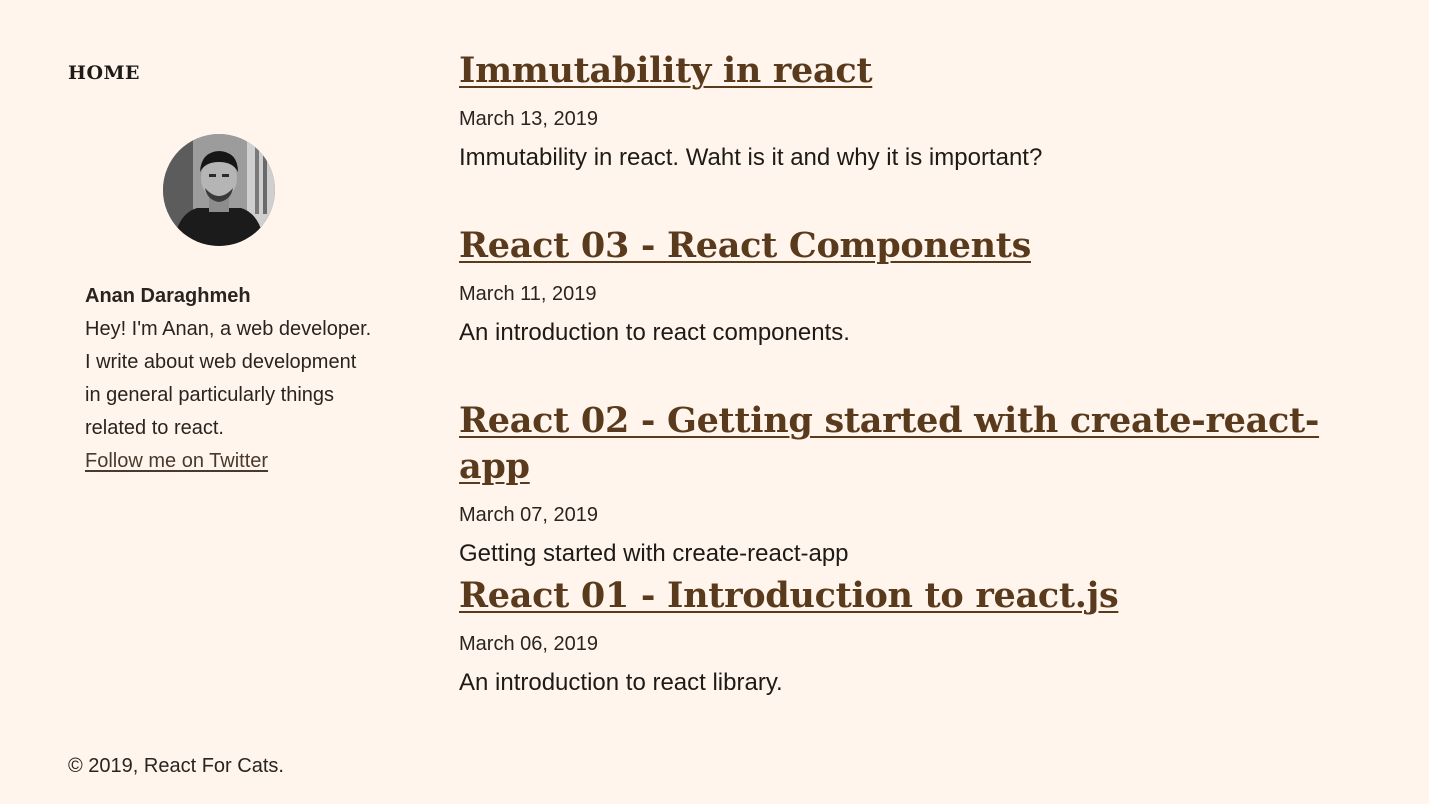  What do you see at coordinates (168, 296) in the screenshot?
I see `author-name: Anan Daraghmeh` at bounding box center [168, 296].